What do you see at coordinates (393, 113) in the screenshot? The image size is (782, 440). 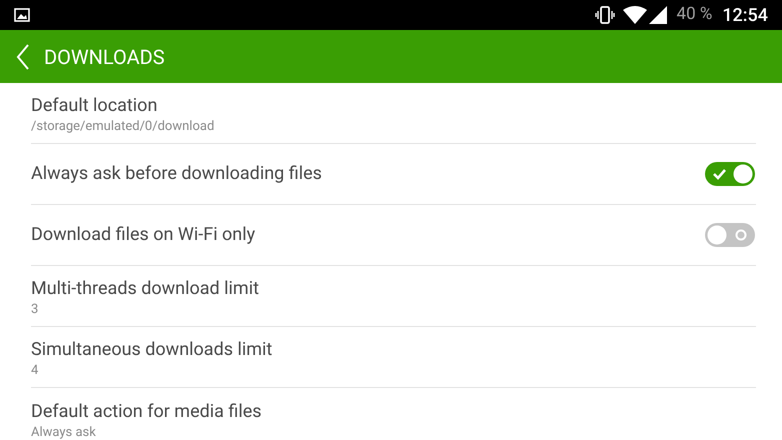 I see `setting-row: Default location /storage/emulated/0/download` at bounding box center [393, 113].